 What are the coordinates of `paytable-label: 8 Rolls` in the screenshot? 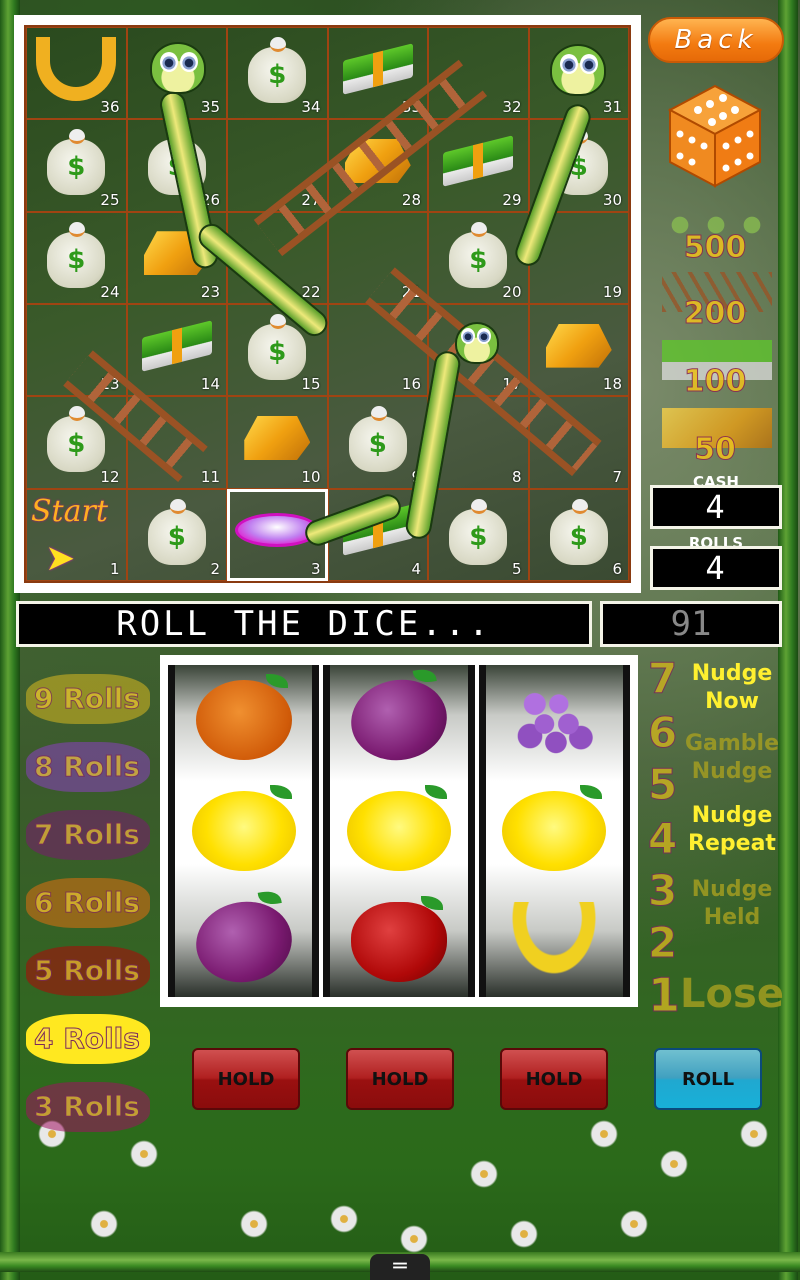 It's located at (87, 767).